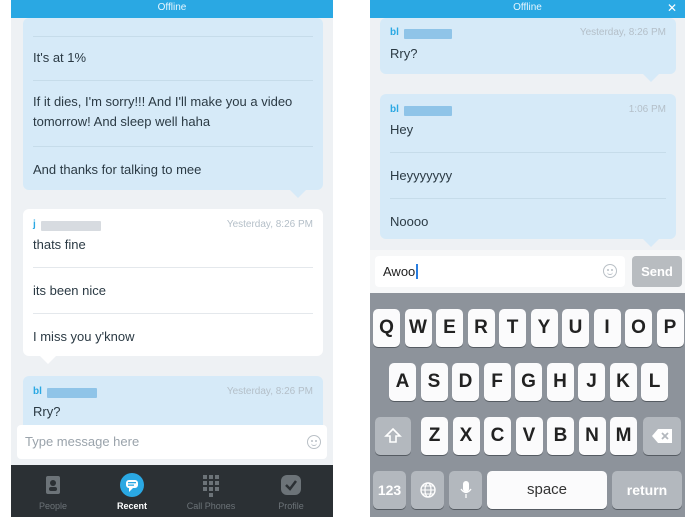  I want to click on key-e: E, so click(449, 328).